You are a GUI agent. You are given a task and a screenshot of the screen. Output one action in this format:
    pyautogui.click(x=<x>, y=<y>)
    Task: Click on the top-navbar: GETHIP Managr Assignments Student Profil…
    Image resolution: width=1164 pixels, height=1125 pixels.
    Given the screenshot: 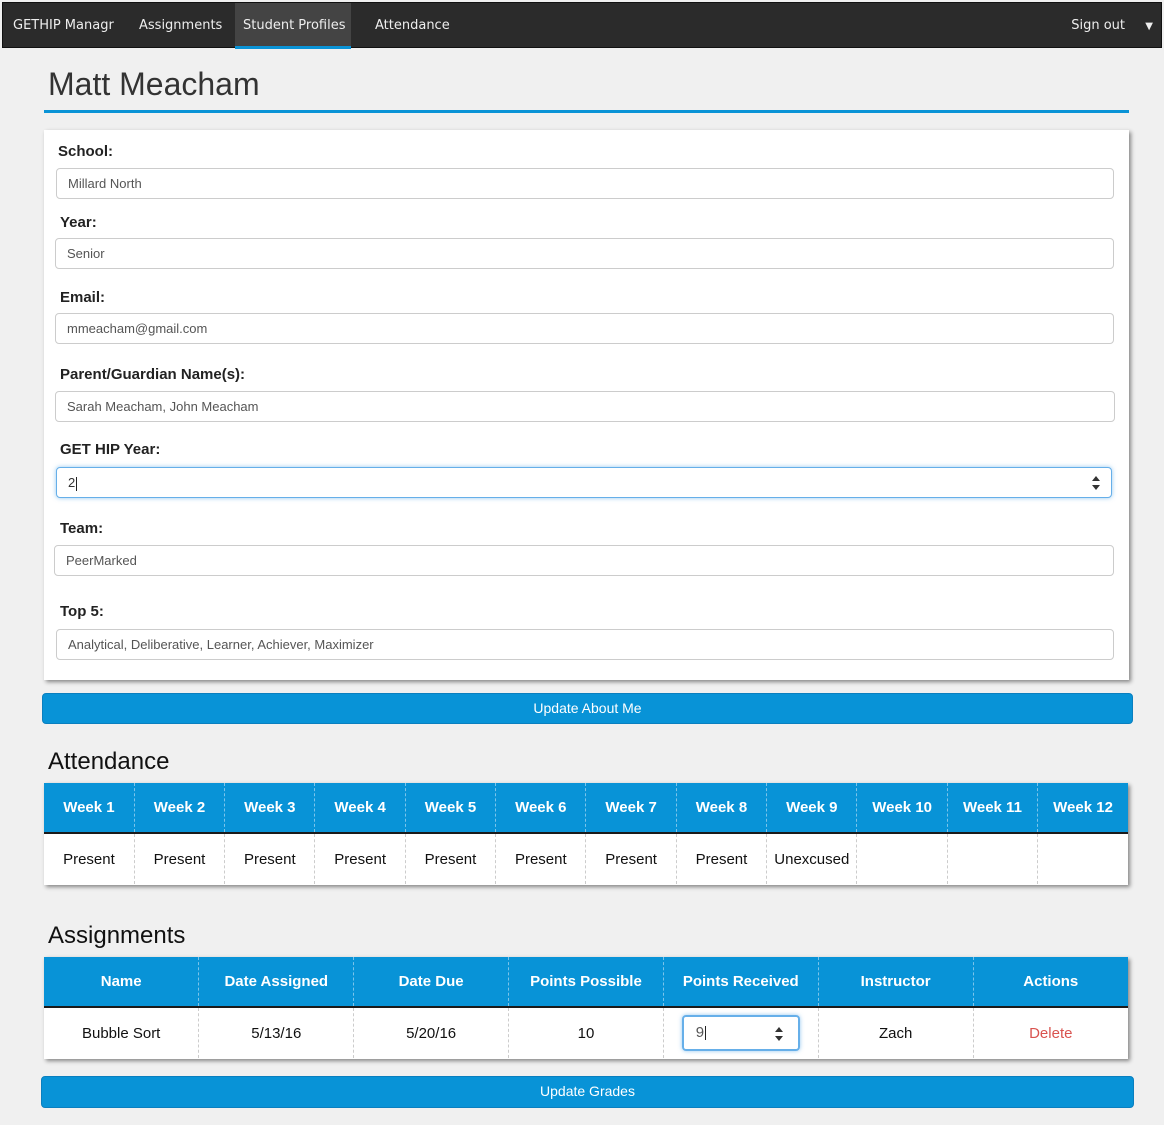 What is the action you would take?
    pyautogui.click(x=582, y=25)
    